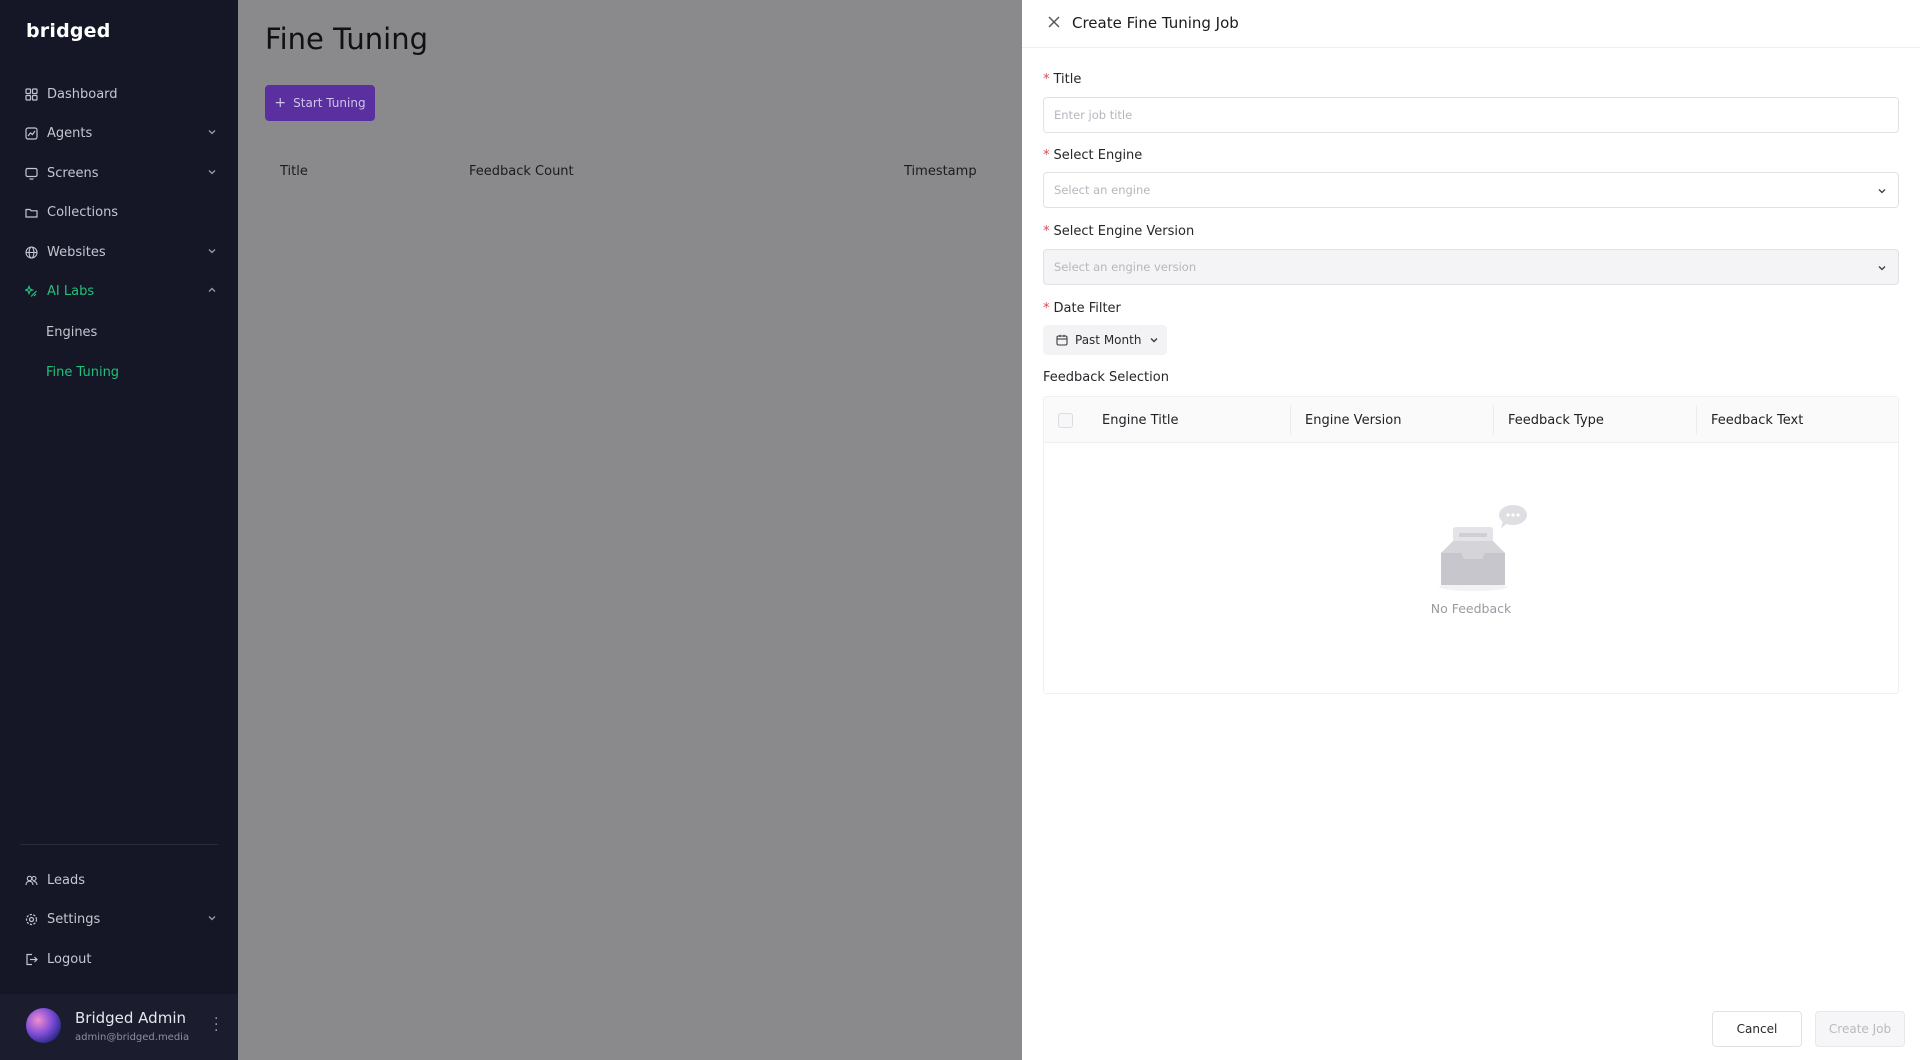  I want to click on sidebar-item-label: Settings, so click(74, 919).